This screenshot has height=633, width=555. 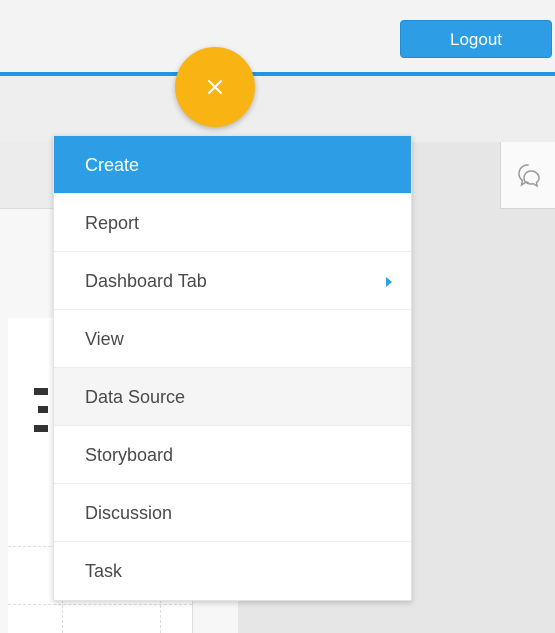 I want to click on menu-item-data-source: Data Source, so click(x=232, y=397).